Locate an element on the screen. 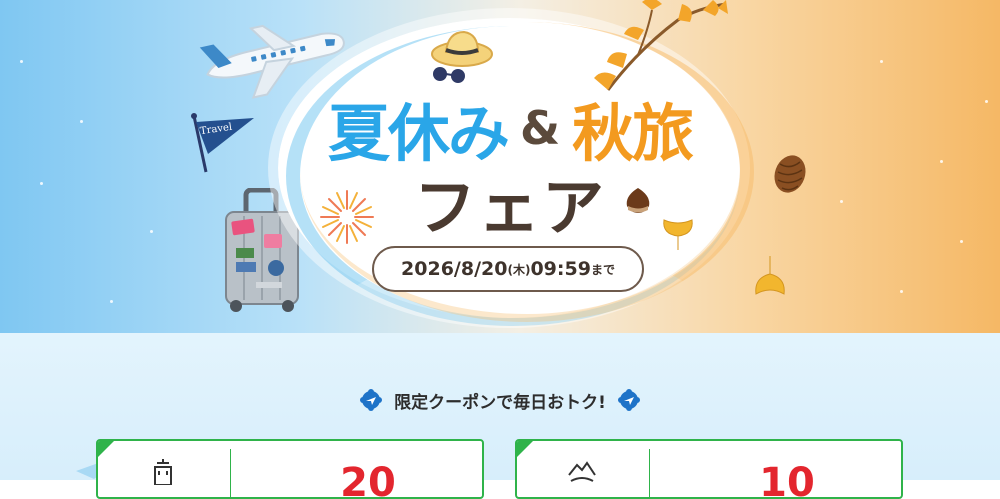  hotel-icon is located at coordinates (163, 472).